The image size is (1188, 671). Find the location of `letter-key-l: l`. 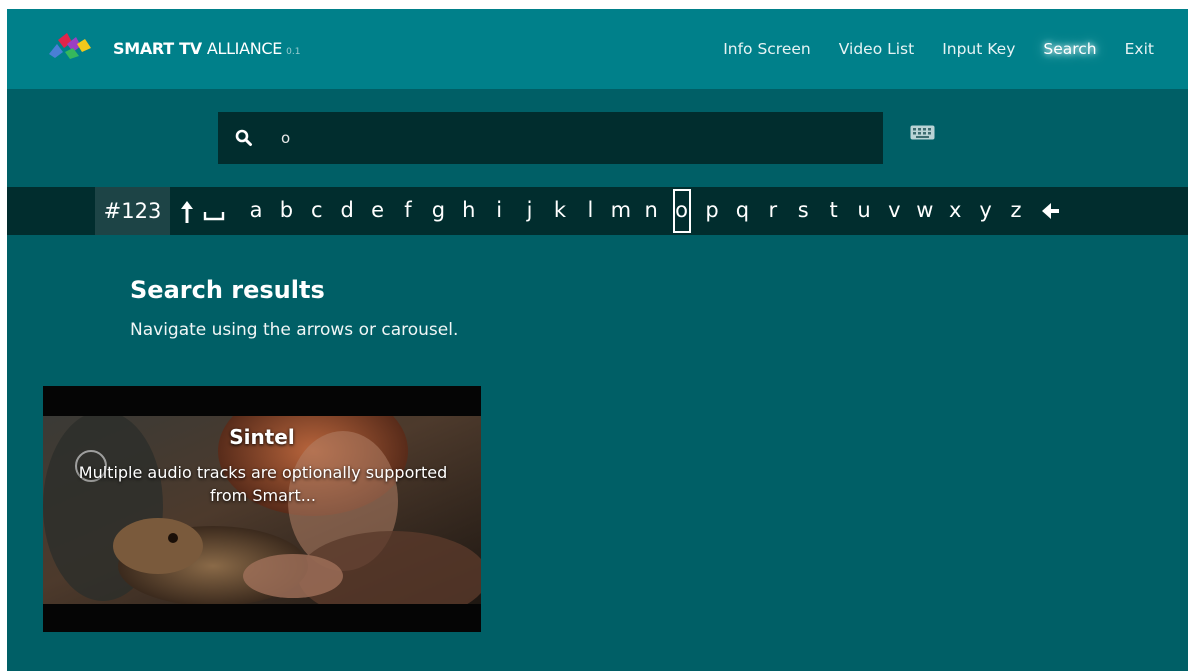

letter-key-l: l is located at coordinates (590, 211).